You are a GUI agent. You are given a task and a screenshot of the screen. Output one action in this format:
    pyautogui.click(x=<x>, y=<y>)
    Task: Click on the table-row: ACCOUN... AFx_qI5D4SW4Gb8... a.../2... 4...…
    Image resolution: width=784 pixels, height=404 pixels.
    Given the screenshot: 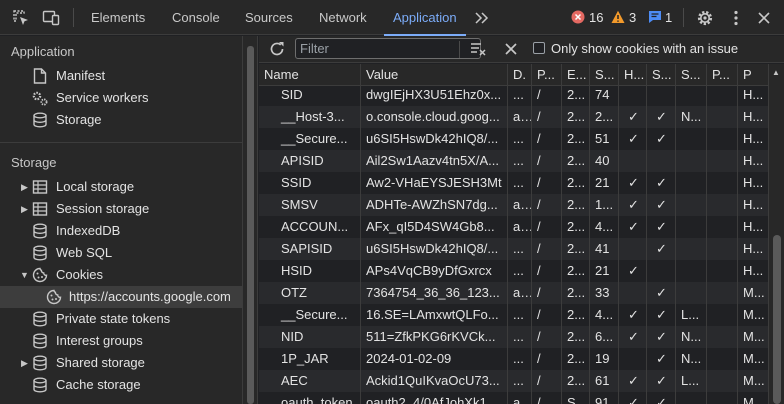 What is the action you would take?
    pyautogui.click(x=514, y=227)
    